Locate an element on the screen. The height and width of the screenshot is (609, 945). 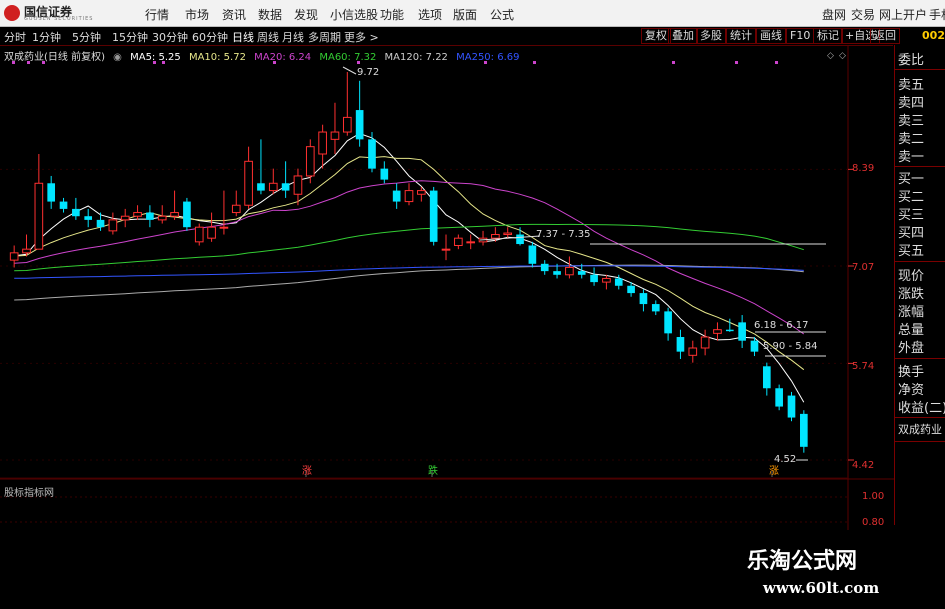
watermark-url: www.60lt.com is located at coordinates (821, 588).